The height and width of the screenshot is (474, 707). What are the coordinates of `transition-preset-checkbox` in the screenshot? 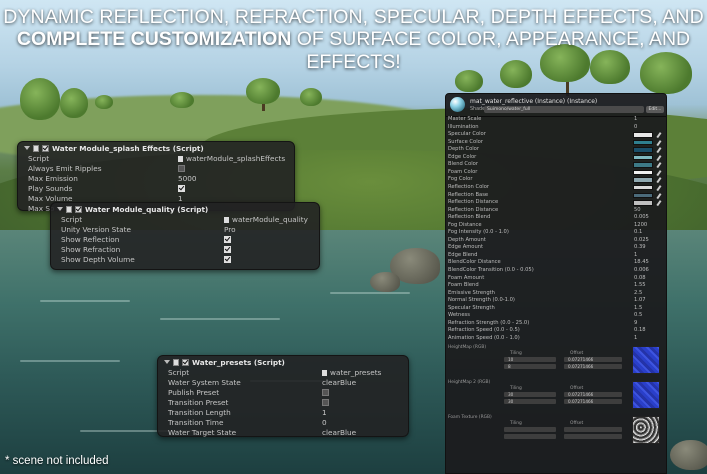 It's located at (325, 403).